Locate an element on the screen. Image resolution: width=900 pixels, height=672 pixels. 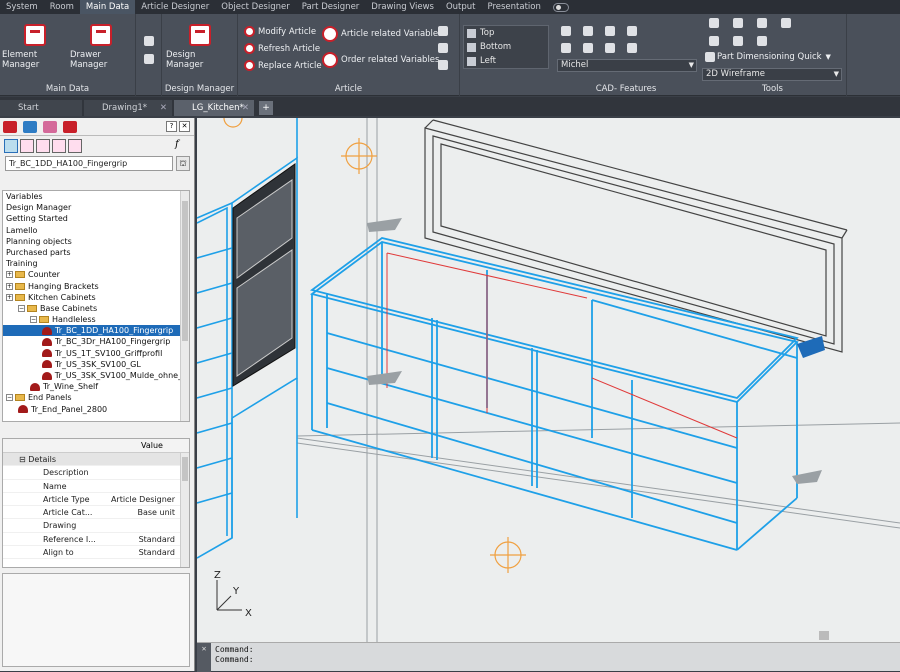
tree-node: − End Panels is located at coordinates (96, 397).